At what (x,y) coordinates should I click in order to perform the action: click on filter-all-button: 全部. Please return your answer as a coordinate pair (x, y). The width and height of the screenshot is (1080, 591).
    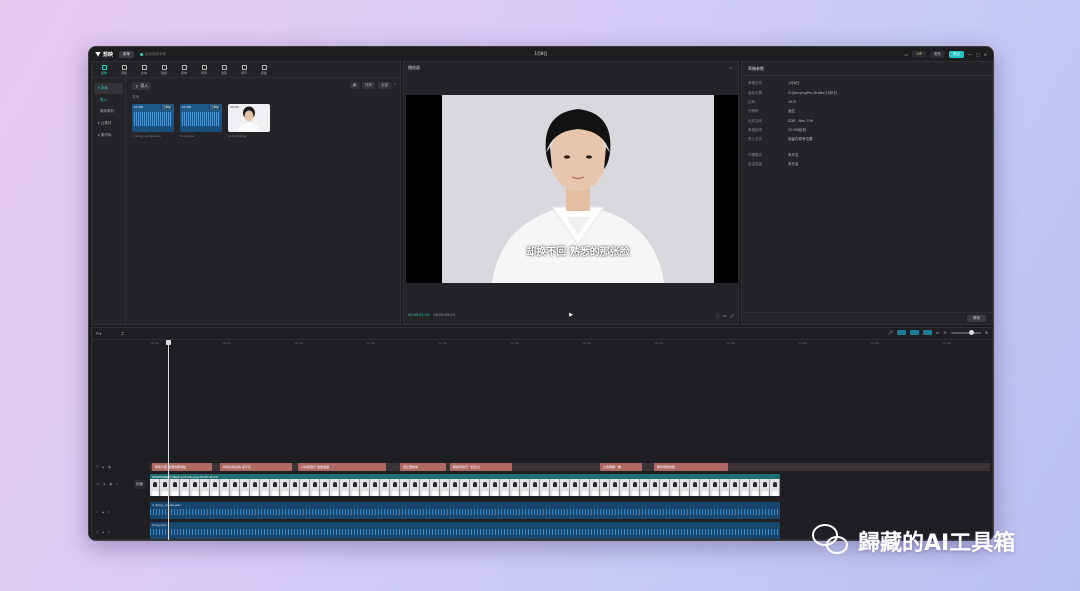
    Looking at the image, I should click on (385, 85).